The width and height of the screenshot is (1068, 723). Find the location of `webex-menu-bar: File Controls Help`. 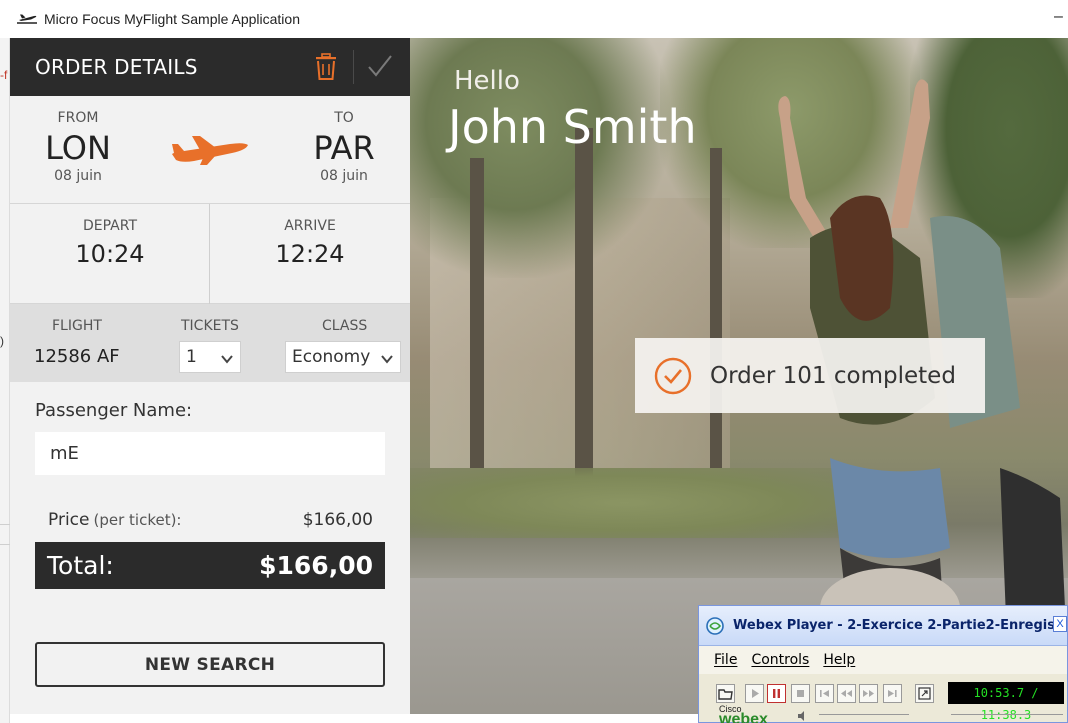

webex-menu-bar: File Controls Help is located at coordinates (883, 660).